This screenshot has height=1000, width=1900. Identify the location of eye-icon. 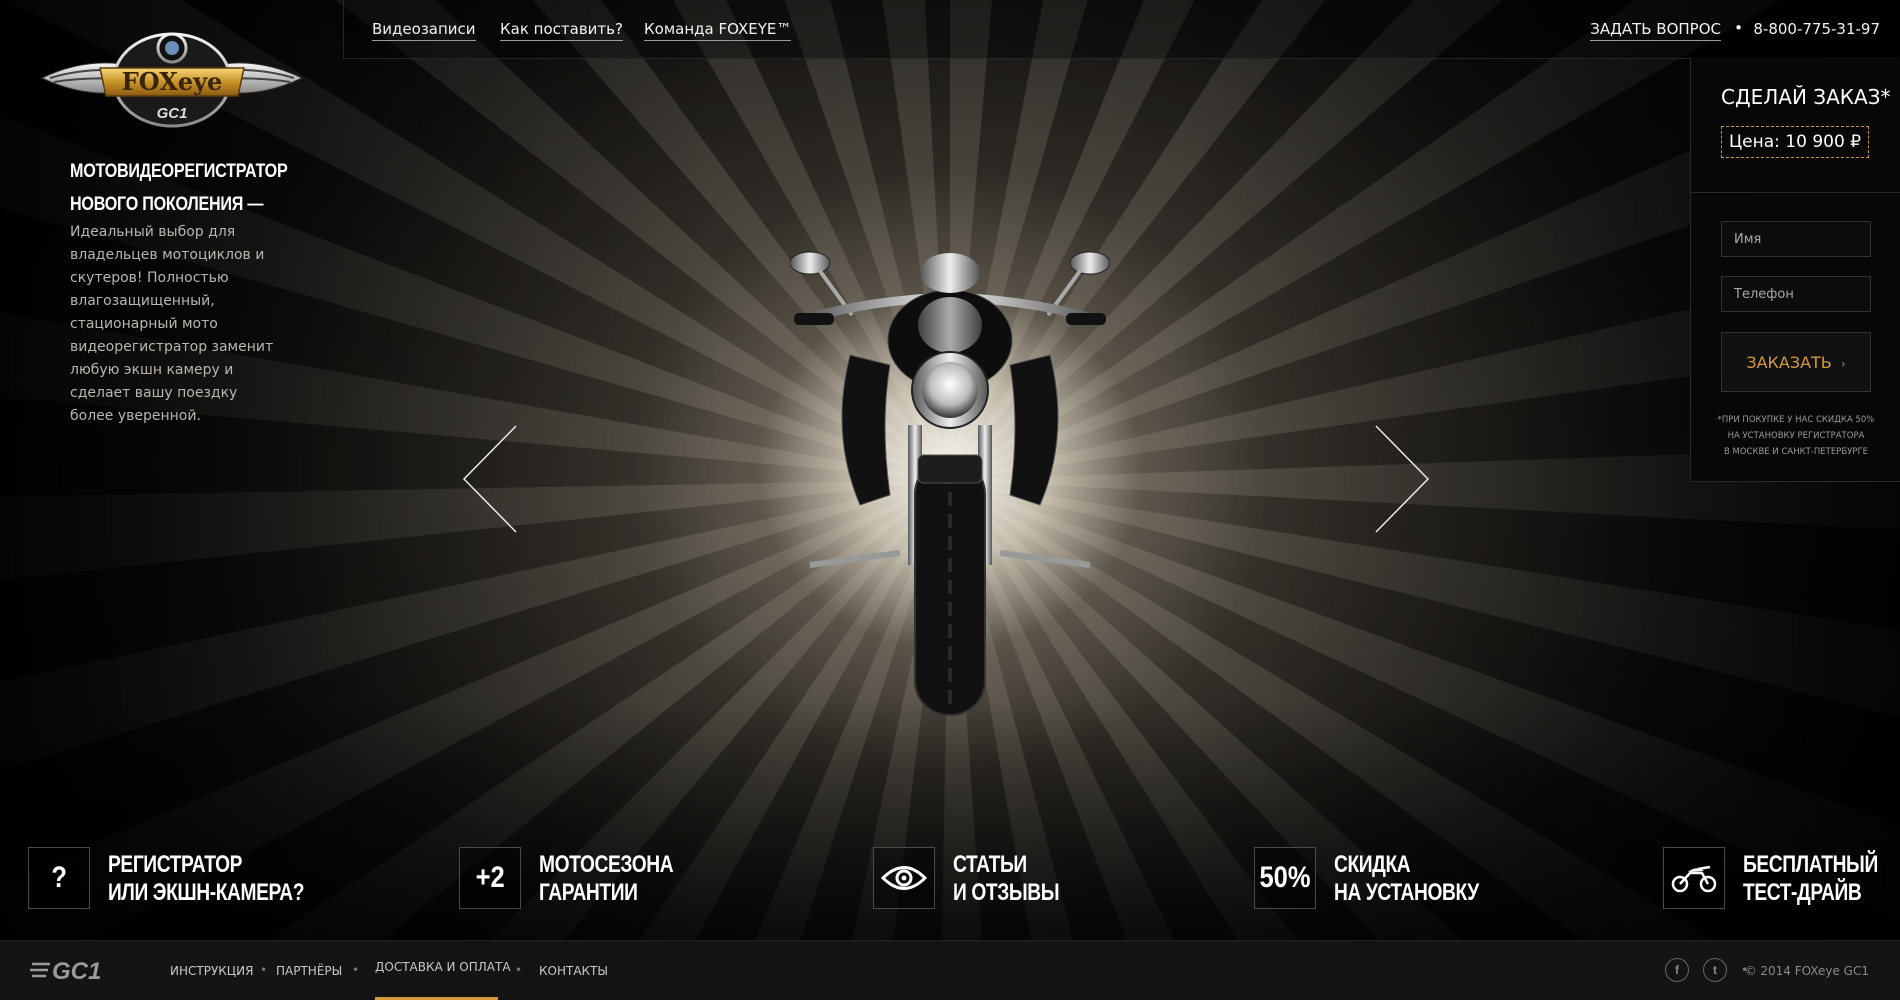
(904, 878).